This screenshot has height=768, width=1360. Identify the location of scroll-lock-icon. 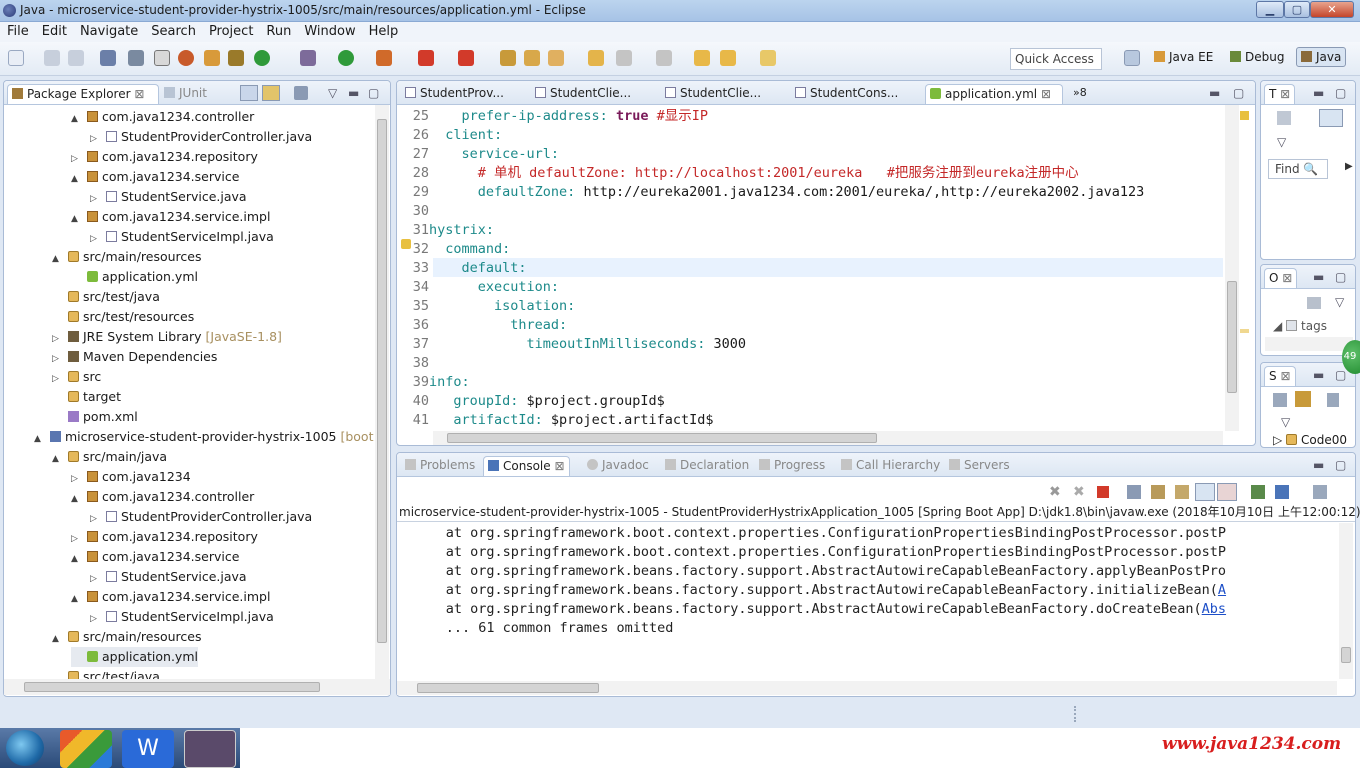
(1158, 492).